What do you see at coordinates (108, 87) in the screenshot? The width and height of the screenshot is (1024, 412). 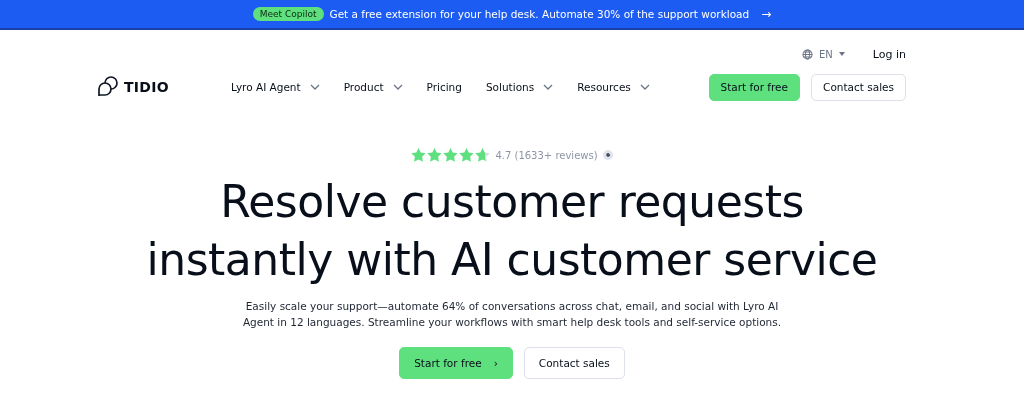 I see `logo-icon` at bounding box center [108, 87].